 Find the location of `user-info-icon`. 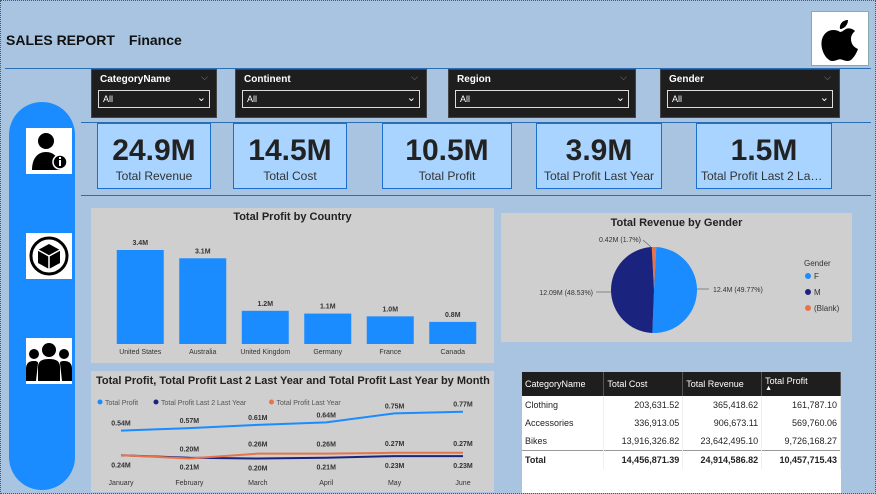

user-info-icon is located at coordinates (49, 151).